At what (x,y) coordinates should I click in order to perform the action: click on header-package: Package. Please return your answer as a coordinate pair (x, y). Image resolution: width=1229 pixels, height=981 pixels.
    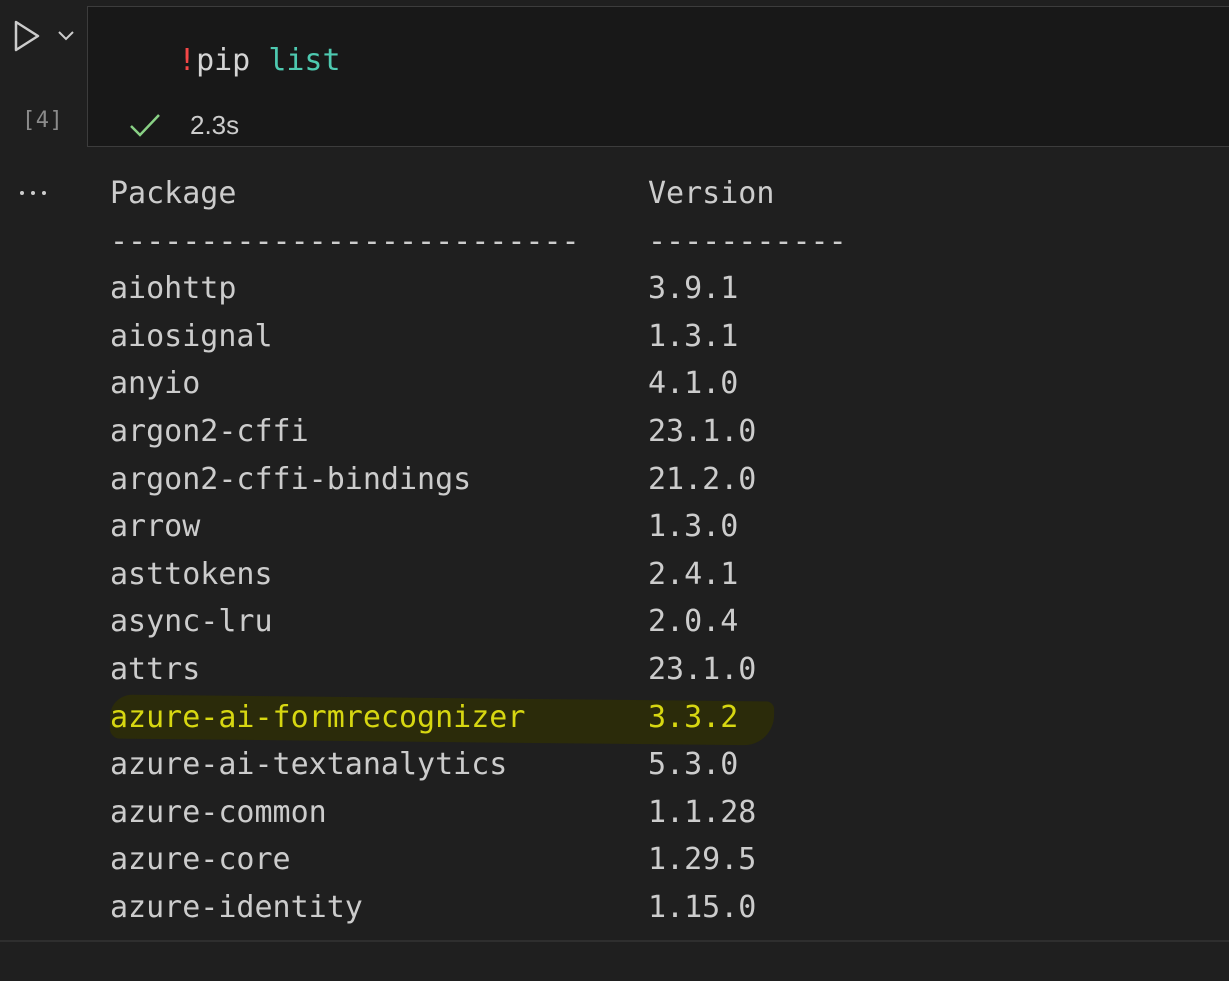
    Looking at the image, I should click on (173, 193).